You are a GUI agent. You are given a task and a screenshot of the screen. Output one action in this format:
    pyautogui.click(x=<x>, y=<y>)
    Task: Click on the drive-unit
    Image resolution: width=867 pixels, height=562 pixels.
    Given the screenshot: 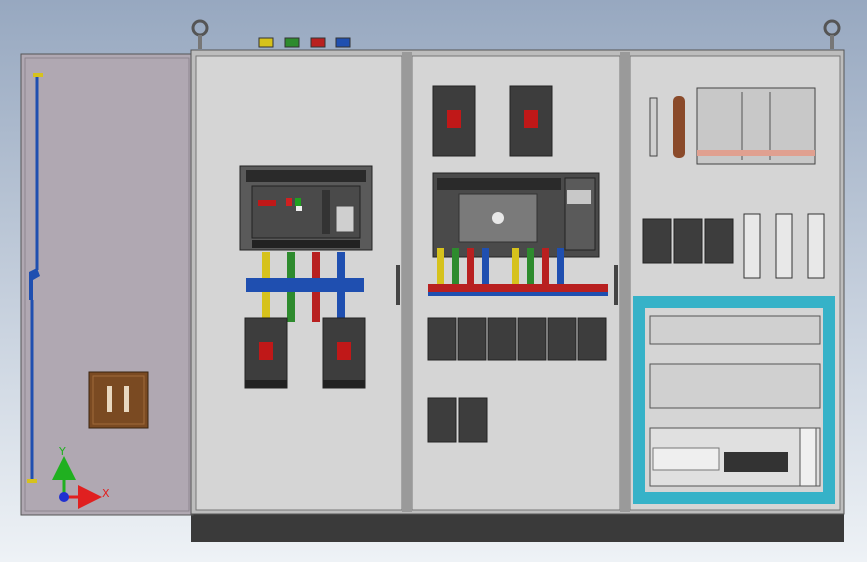 What is the action you would take?
    pyautogui.click(x=516, y=215)
    